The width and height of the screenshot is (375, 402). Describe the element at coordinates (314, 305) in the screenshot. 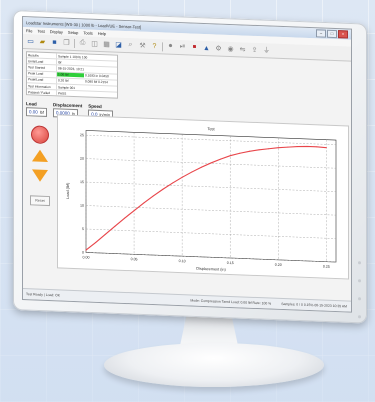

I see `status-samples: Samples: 0 / 0 0.15% 08-15-2023 10:35 AM` at that location.